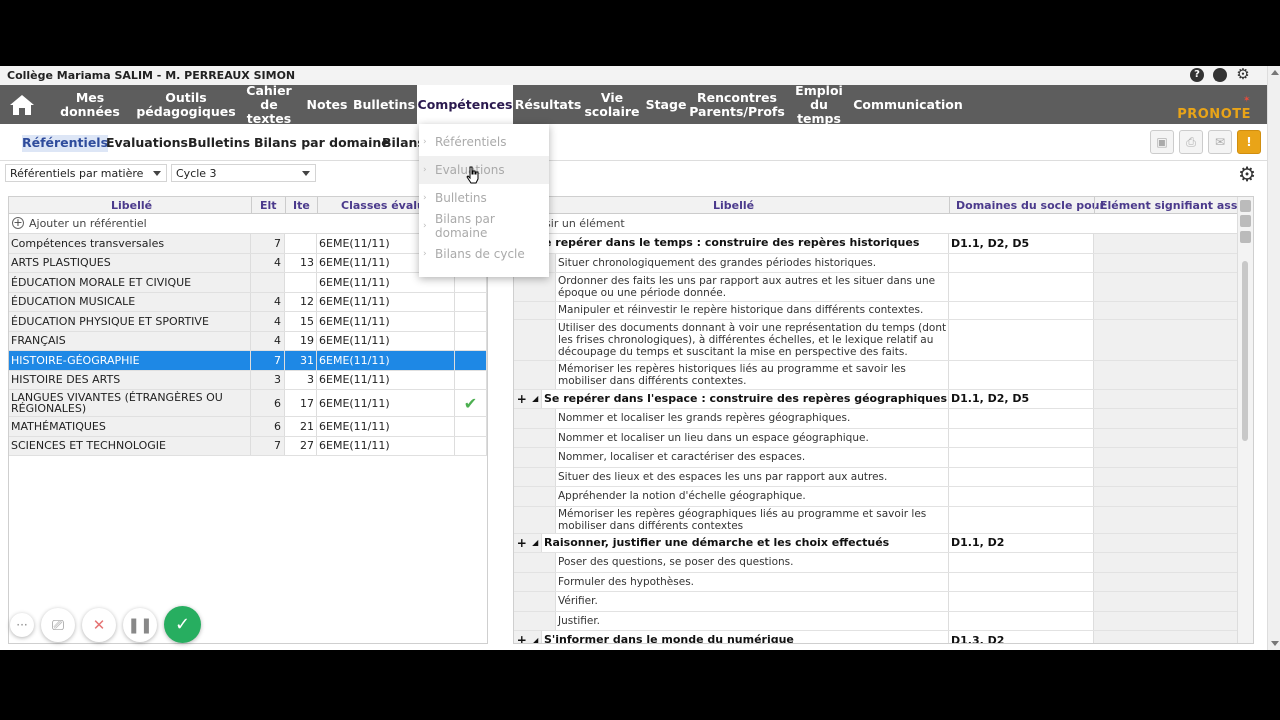 This screenshot has width=1280, height=720. What do you see at coordinates (1021, 374) in the screenshot?
I see `cell-domaines` at bounding box center [1021, 374].